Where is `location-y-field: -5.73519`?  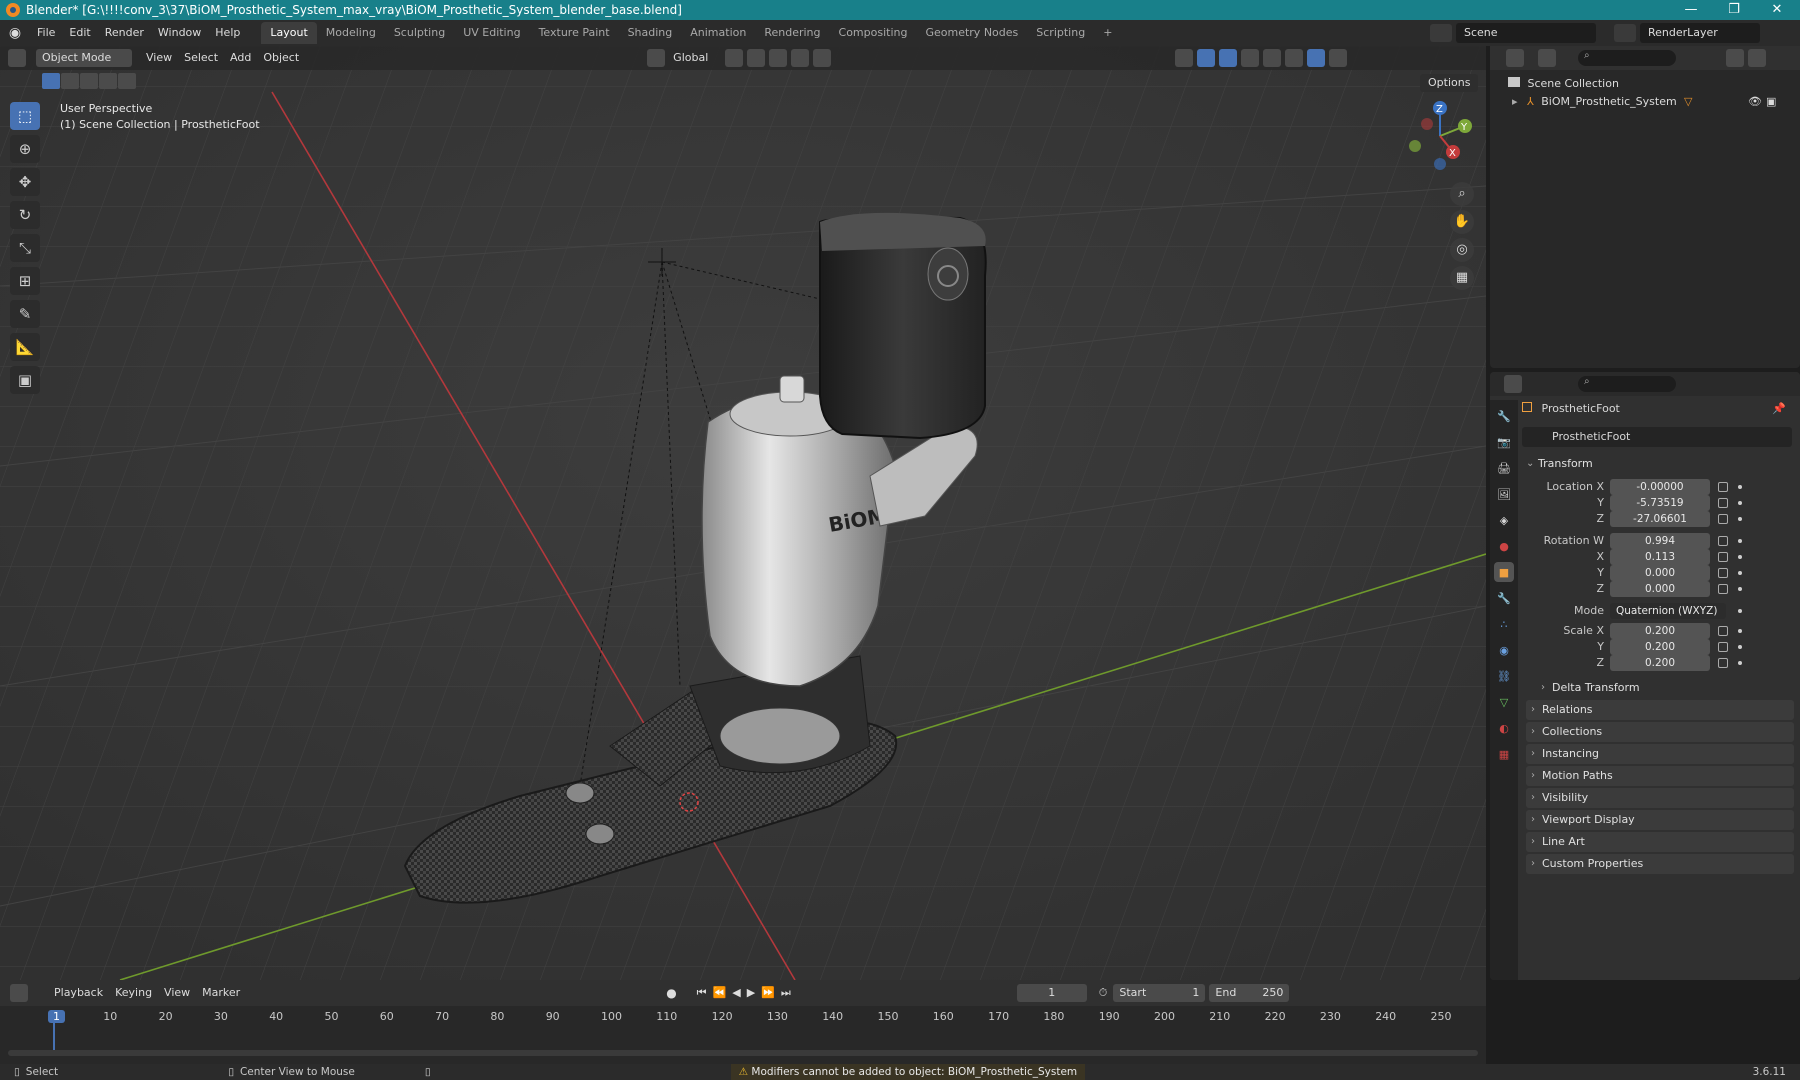 location-y-field: -5.73519 is located at coordinates (1660, 503).